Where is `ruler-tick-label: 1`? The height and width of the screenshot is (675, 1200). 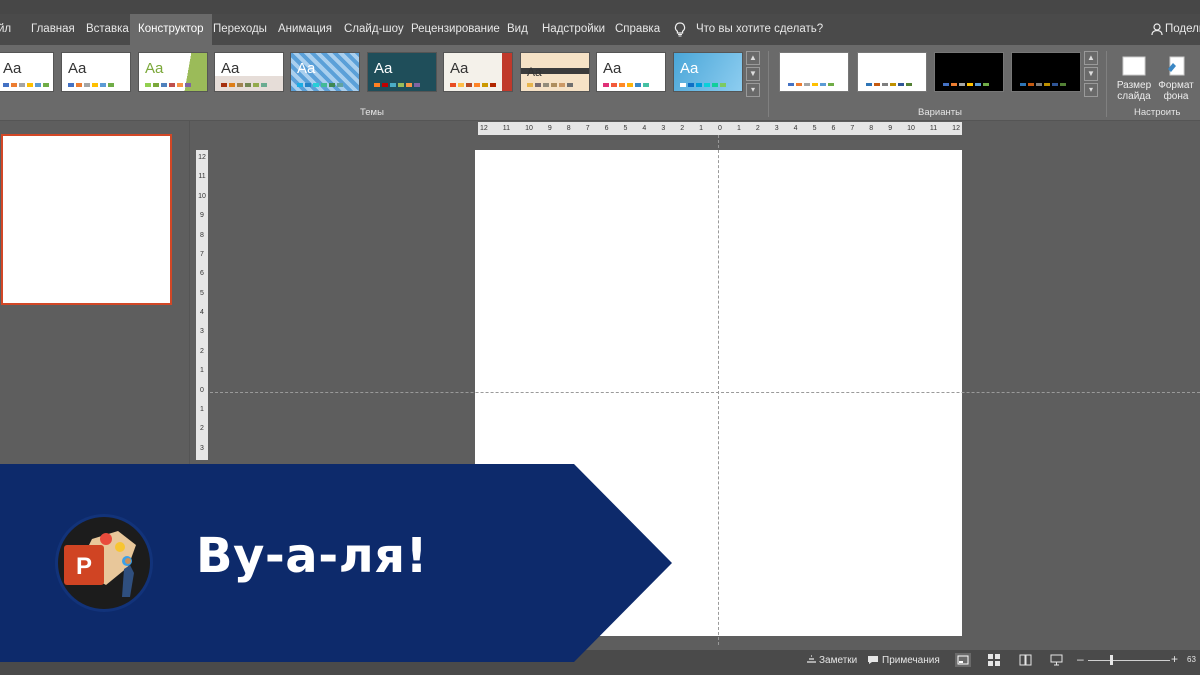 ruler-tick-label: 1 is located at coordinates (738, 128).